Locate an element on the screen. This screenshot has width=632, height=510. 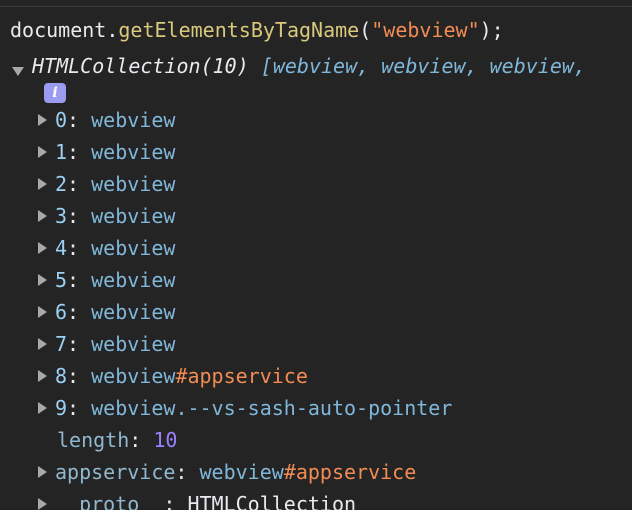
collection-item: 2: webview is located at coordinates (106, 184).